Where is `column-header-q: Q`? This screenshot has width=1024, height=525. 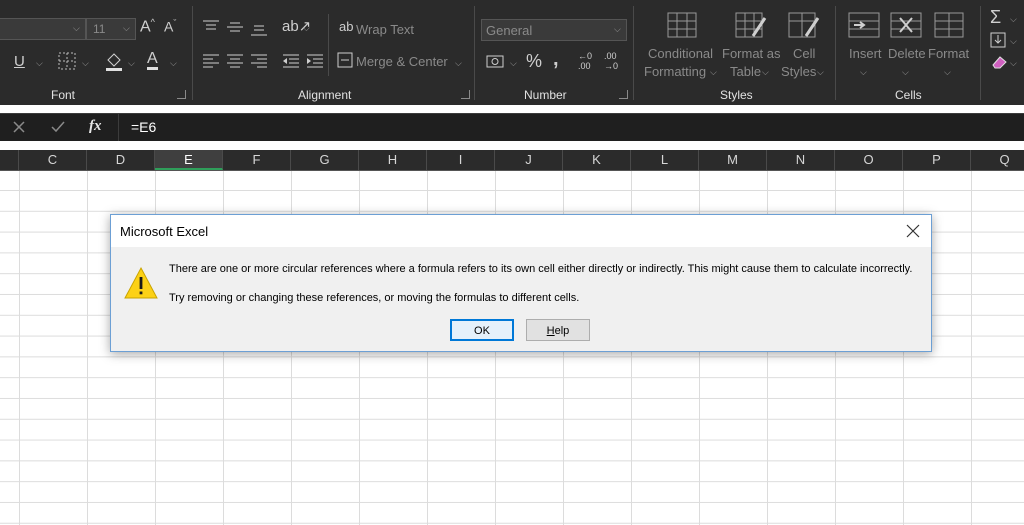
column-header-q: Q is located at coordinates (997, 160).